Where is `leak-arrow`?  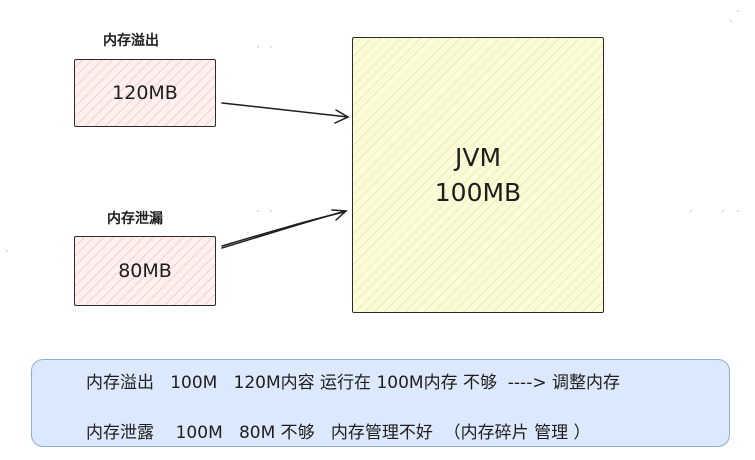
leak-arrow is located at coordinates (284, 229).